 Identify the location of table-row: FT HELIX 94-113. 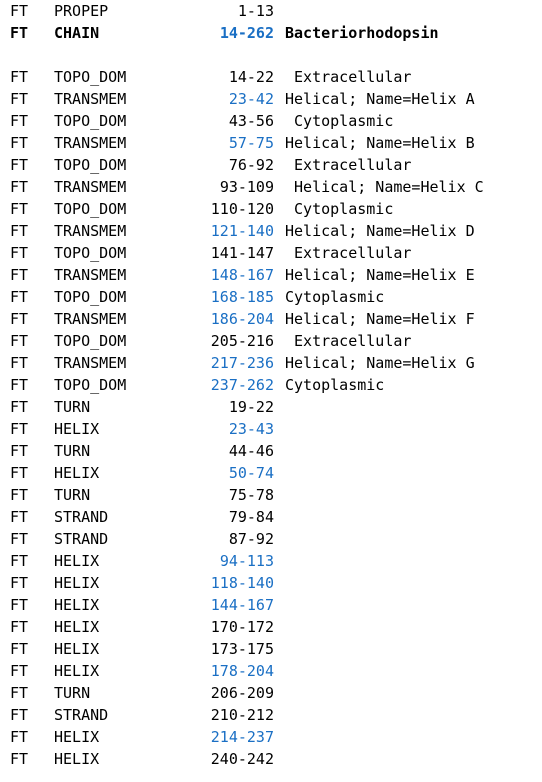
(271, 561).